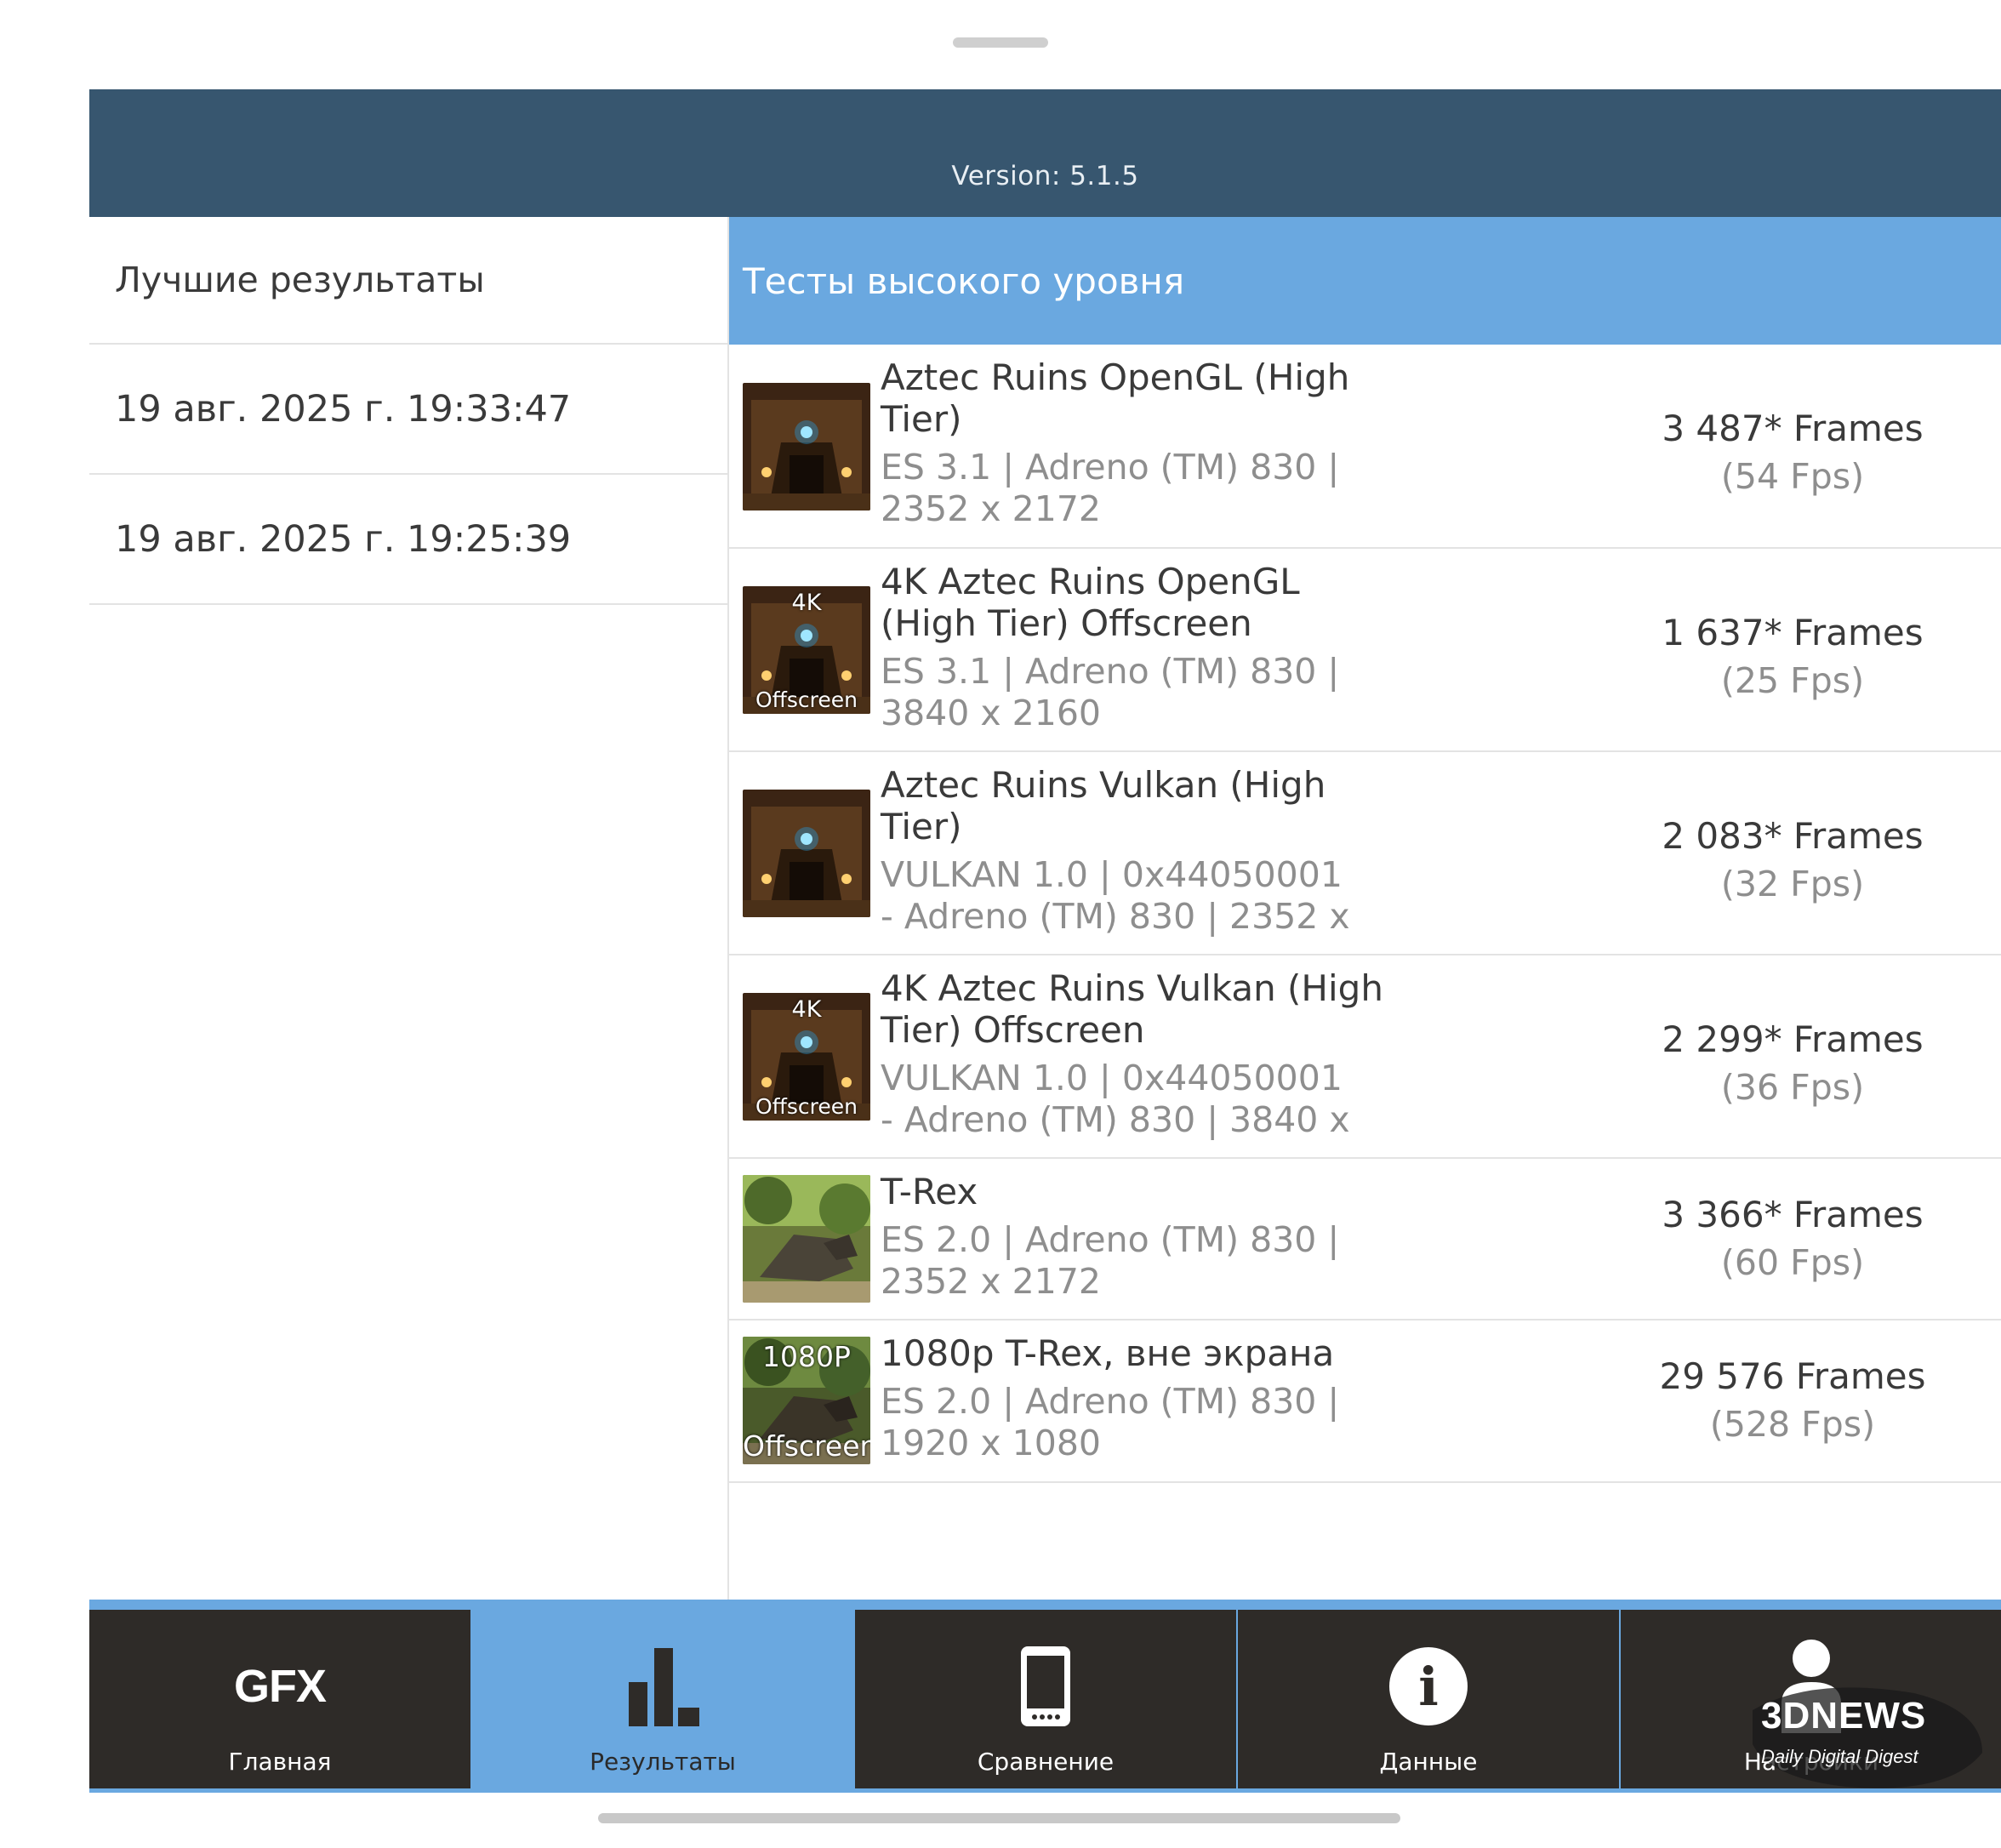 The height and width of the screenshot is (1848, 2001). What do you see at coordinates (1792, 1087) in the screenshot?
I see `score-fps: (36 Fps)` at bounding box center [1792, 1087].